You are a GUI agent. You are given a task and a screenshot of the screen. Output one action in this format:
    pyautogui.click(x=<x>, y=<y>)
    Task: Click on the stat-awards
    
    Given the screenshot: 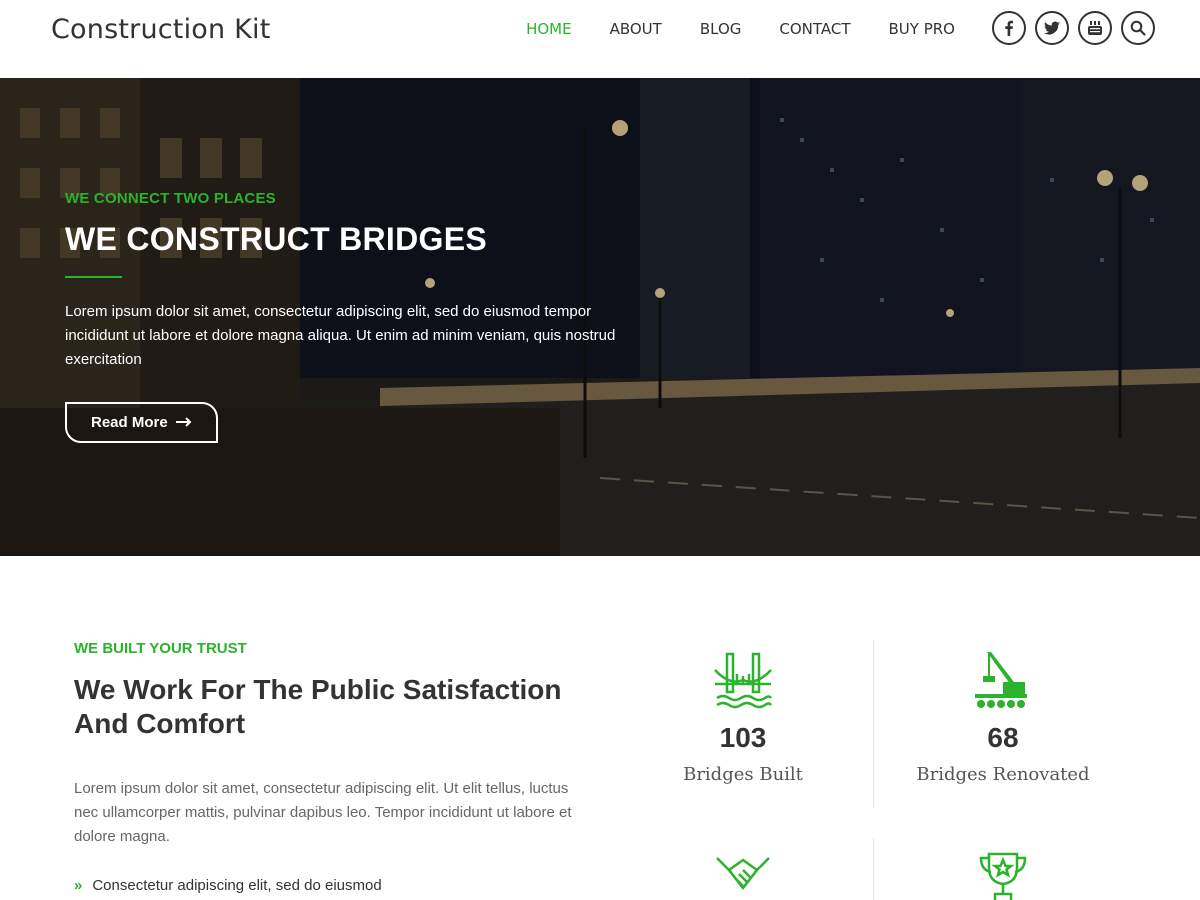 What is the action you would take?
    pyautogui.click(x=1003, y=869)
    